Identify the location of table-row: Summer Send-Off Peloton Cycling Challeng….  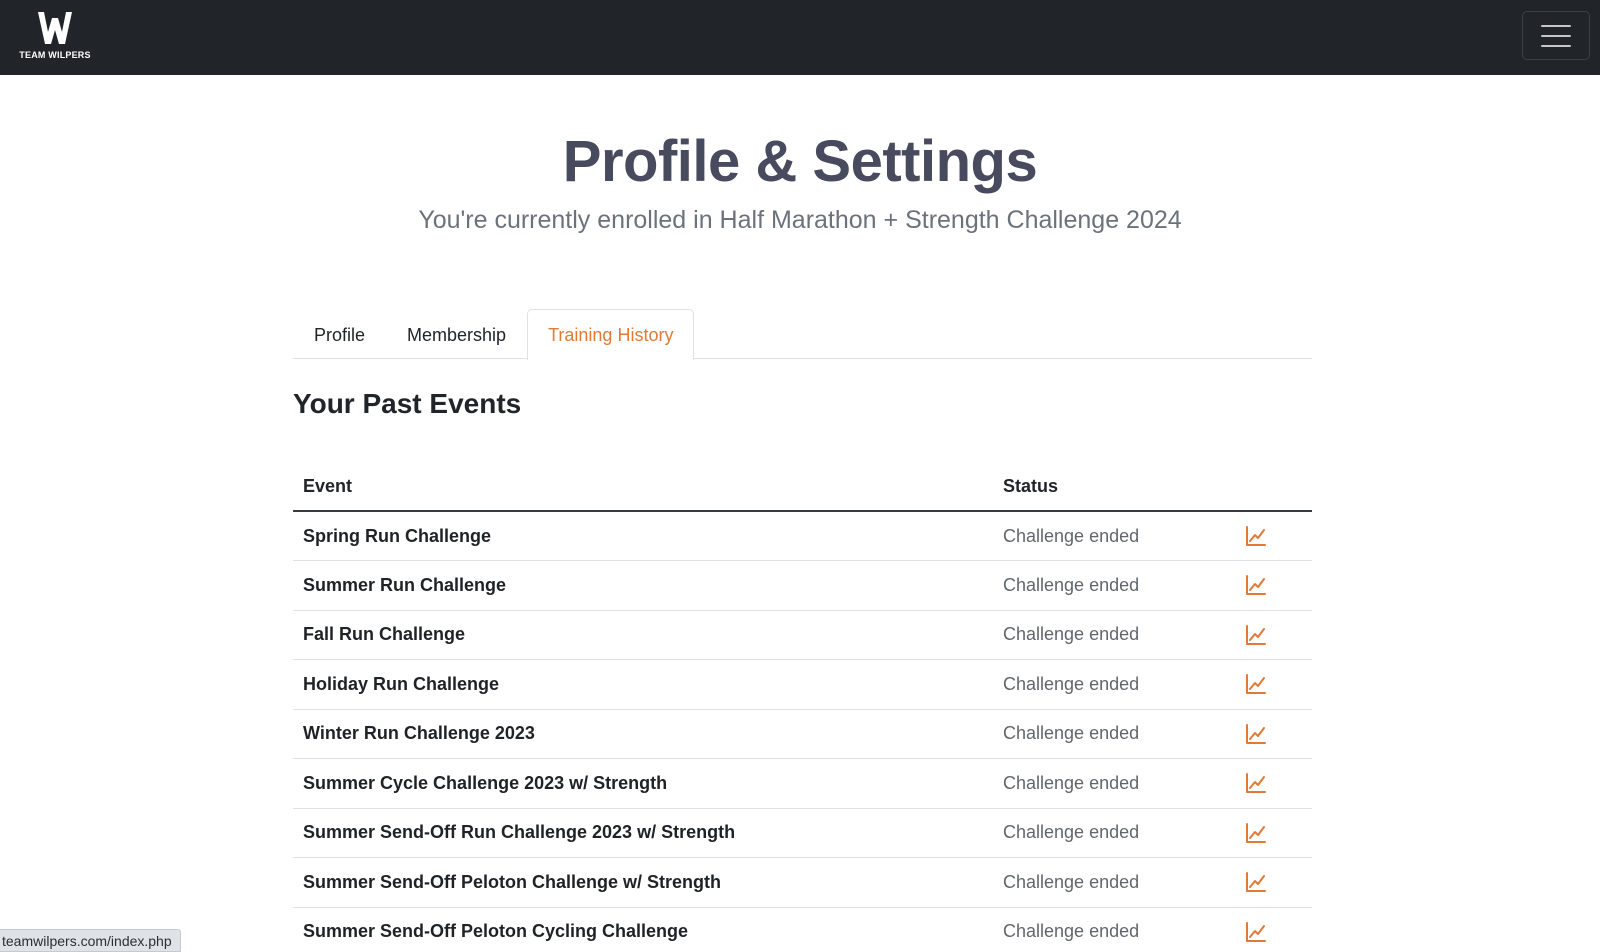
(802, 929).